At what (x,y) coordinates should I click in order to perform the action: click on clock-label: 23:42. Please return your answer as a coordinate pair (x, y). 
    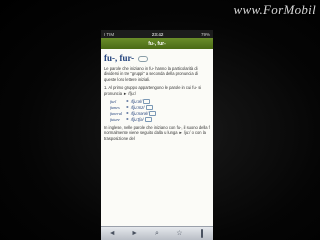
    Looking at the image, I should click on (157, 34).